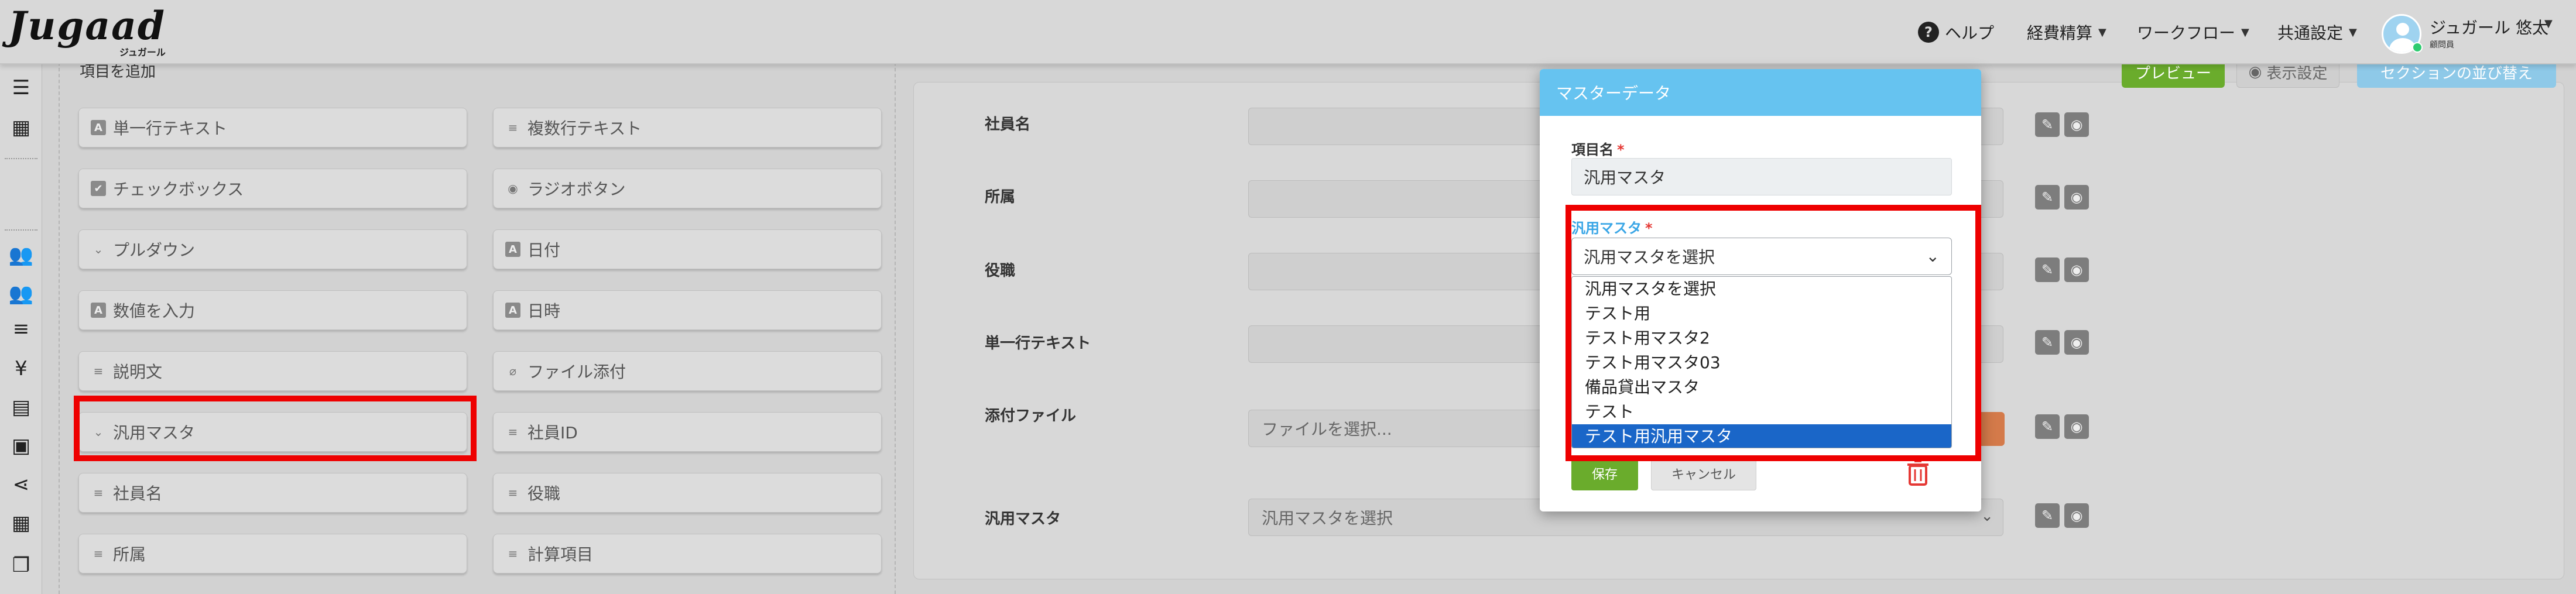 The height and width of the screenshot is (594, 2576). I want to click on palette-item: ≡ 説明文, so click(272, 371).